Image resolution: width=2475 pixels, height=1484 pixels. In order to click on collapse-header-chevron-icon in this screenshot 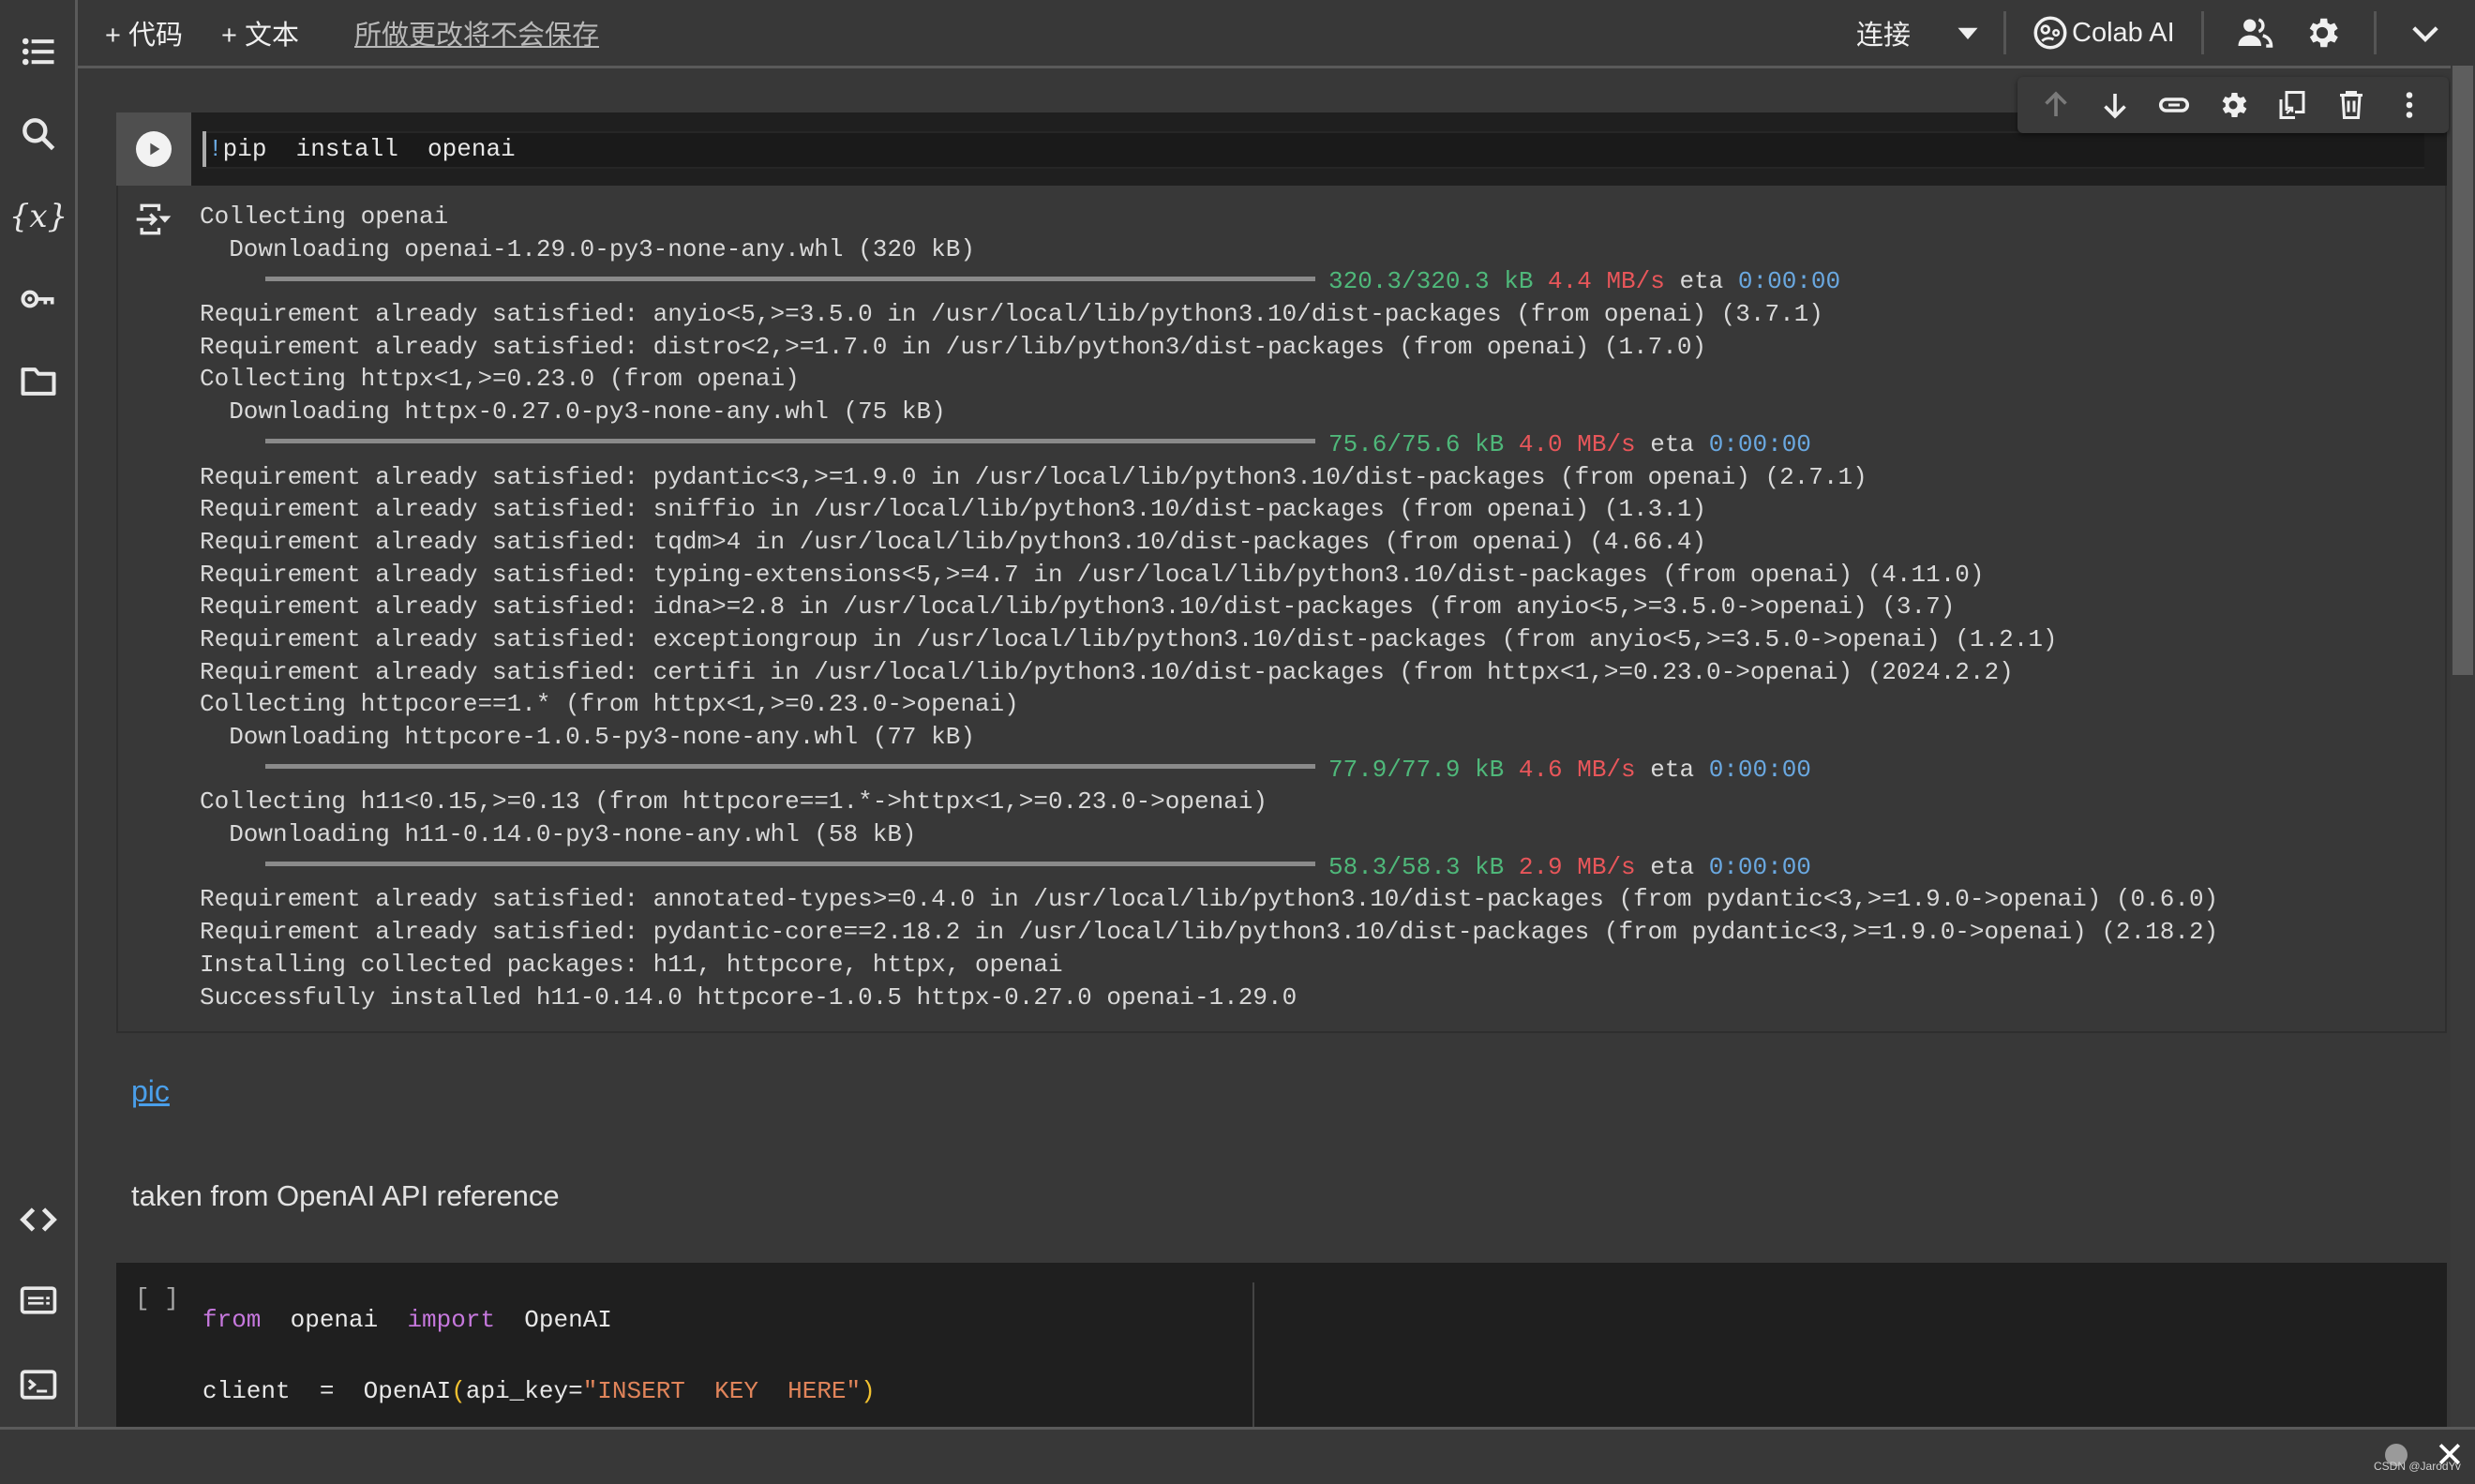, I will do `click(2425, 32)`.